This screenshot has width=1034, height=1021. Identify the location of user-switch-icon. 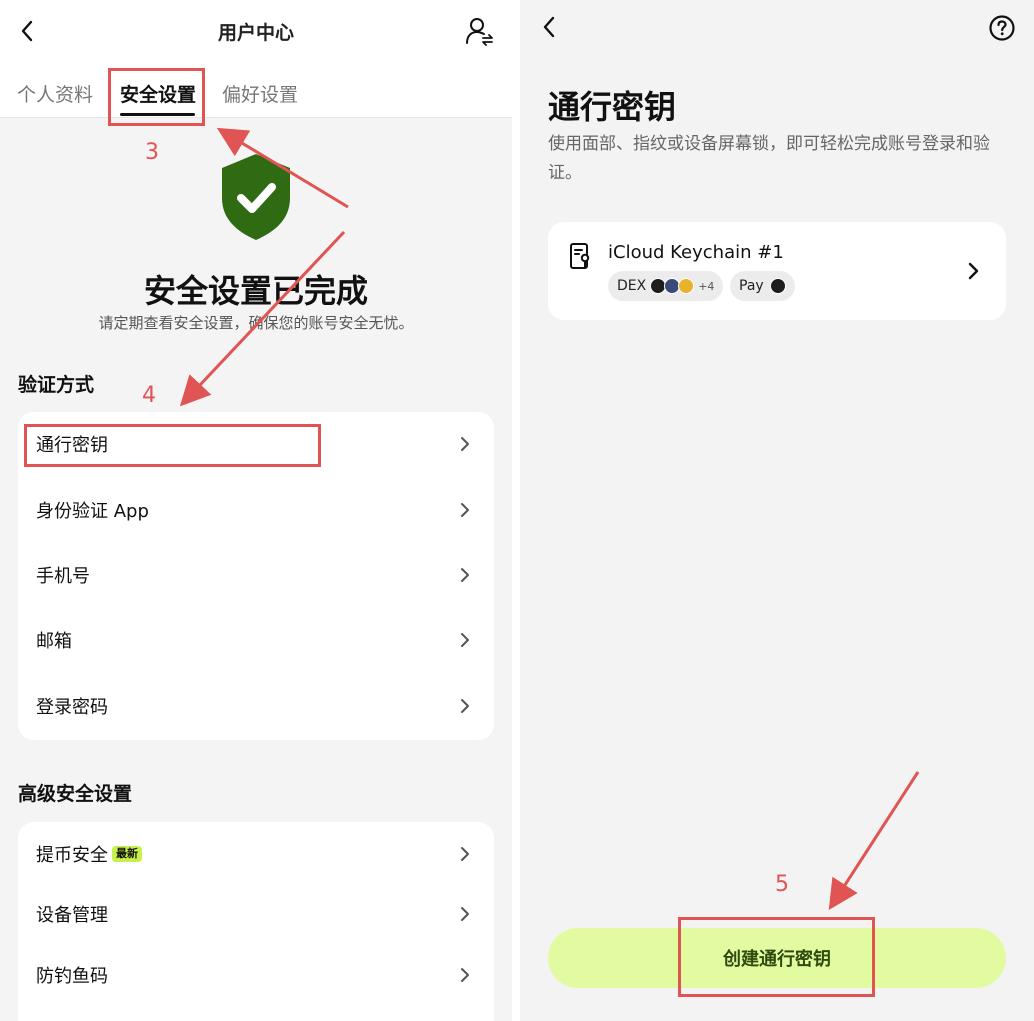
(479, 32).